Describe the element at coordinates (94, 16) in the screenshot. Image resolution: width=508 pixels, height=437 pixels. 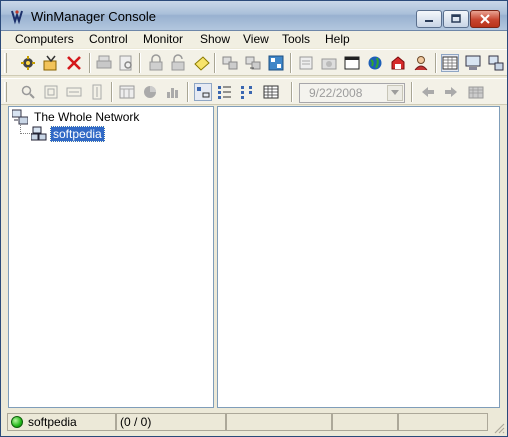
I see `window-title: WinManager Console` at that location.